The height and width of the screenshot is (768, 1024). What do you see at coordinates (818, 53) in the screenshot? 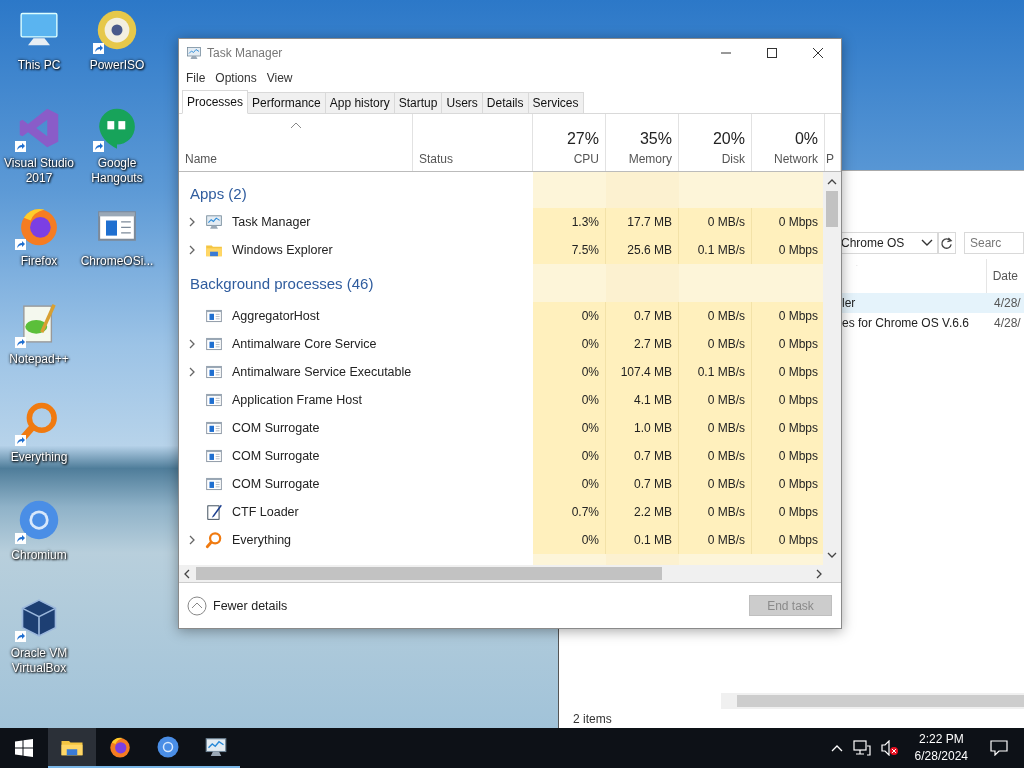
I see `close-icon` at bounding box center [818, 53].